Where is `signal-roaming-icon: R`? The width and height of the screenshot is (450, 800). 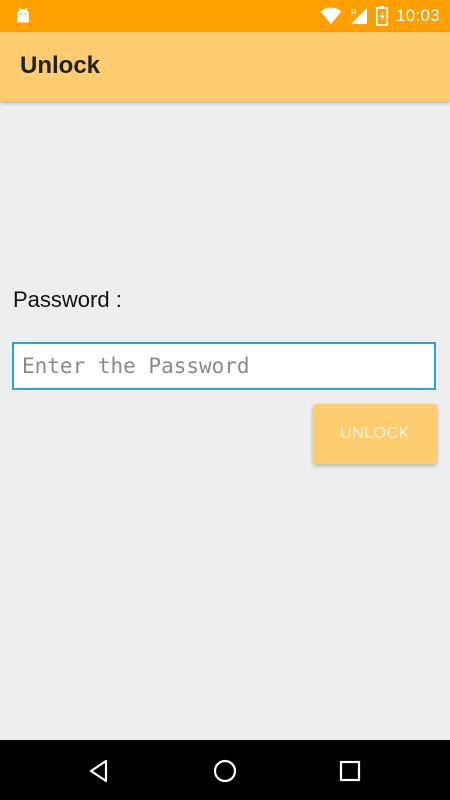 signal-roaming-icon: R is located at coordinates (358, 16).